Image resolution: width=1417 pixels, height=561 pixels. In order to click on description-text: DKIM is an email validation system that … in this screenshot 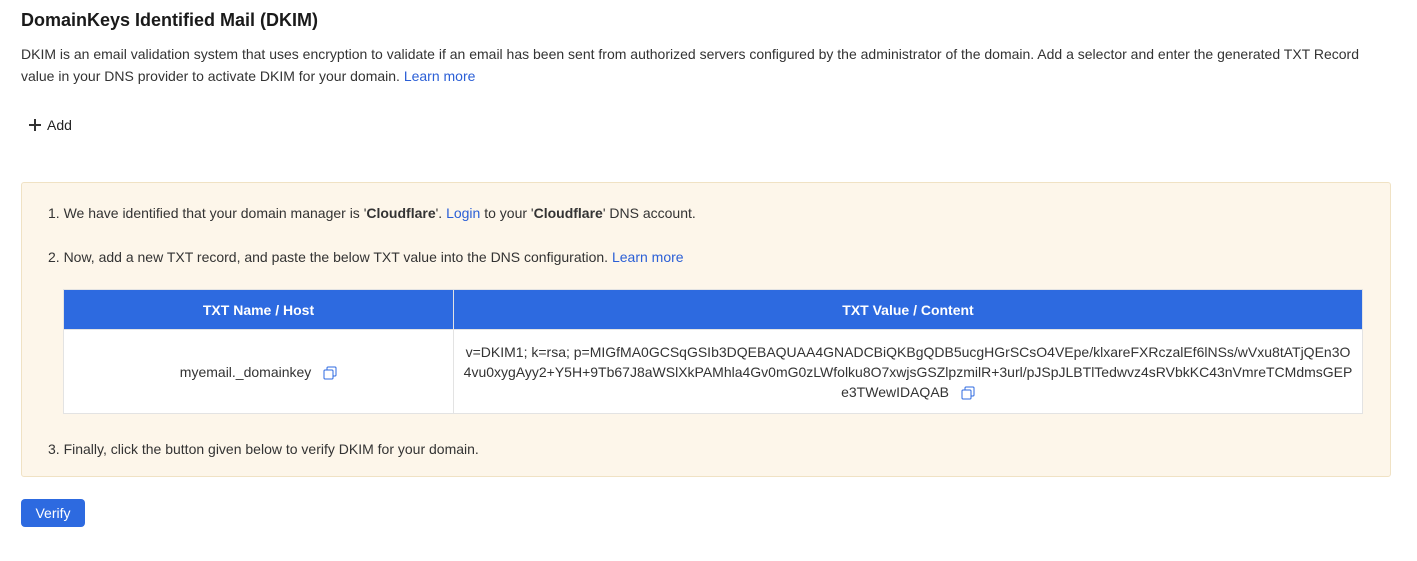, I will do `click(690, 65)`.